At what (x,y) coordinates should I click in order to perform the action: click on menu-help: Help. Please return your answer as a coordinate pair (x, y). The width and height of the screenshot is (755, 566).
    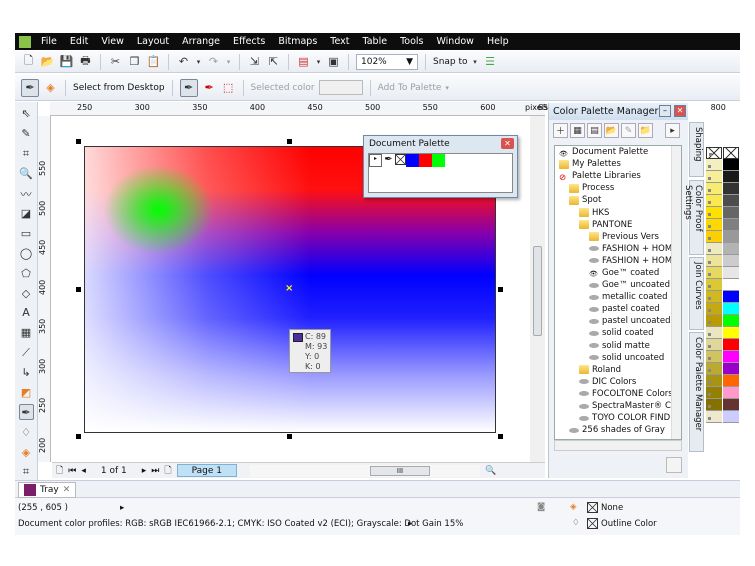
    Looking at the image, I should click on (498, 41).